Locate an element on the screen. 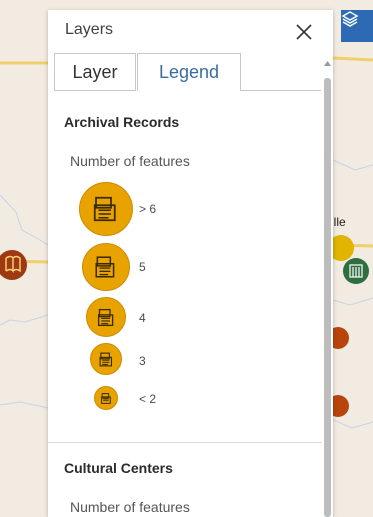 The height and width of the screenshot is (517, 373). legend-section-divider is located at coordinates (185, 442).